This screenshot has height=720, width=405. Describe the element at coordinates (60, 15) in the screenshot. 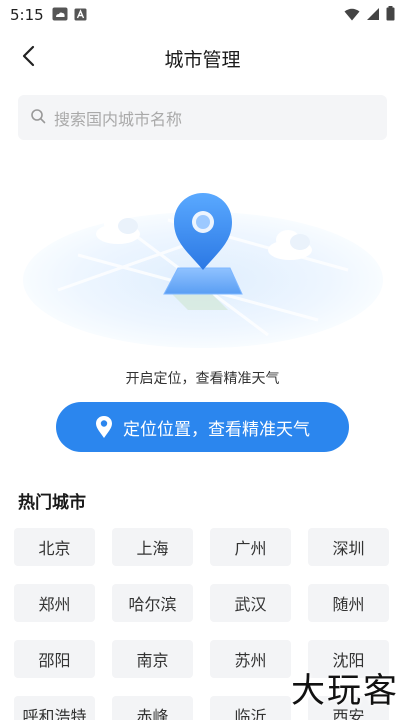

I see `cloud-notification-icon` at that location.